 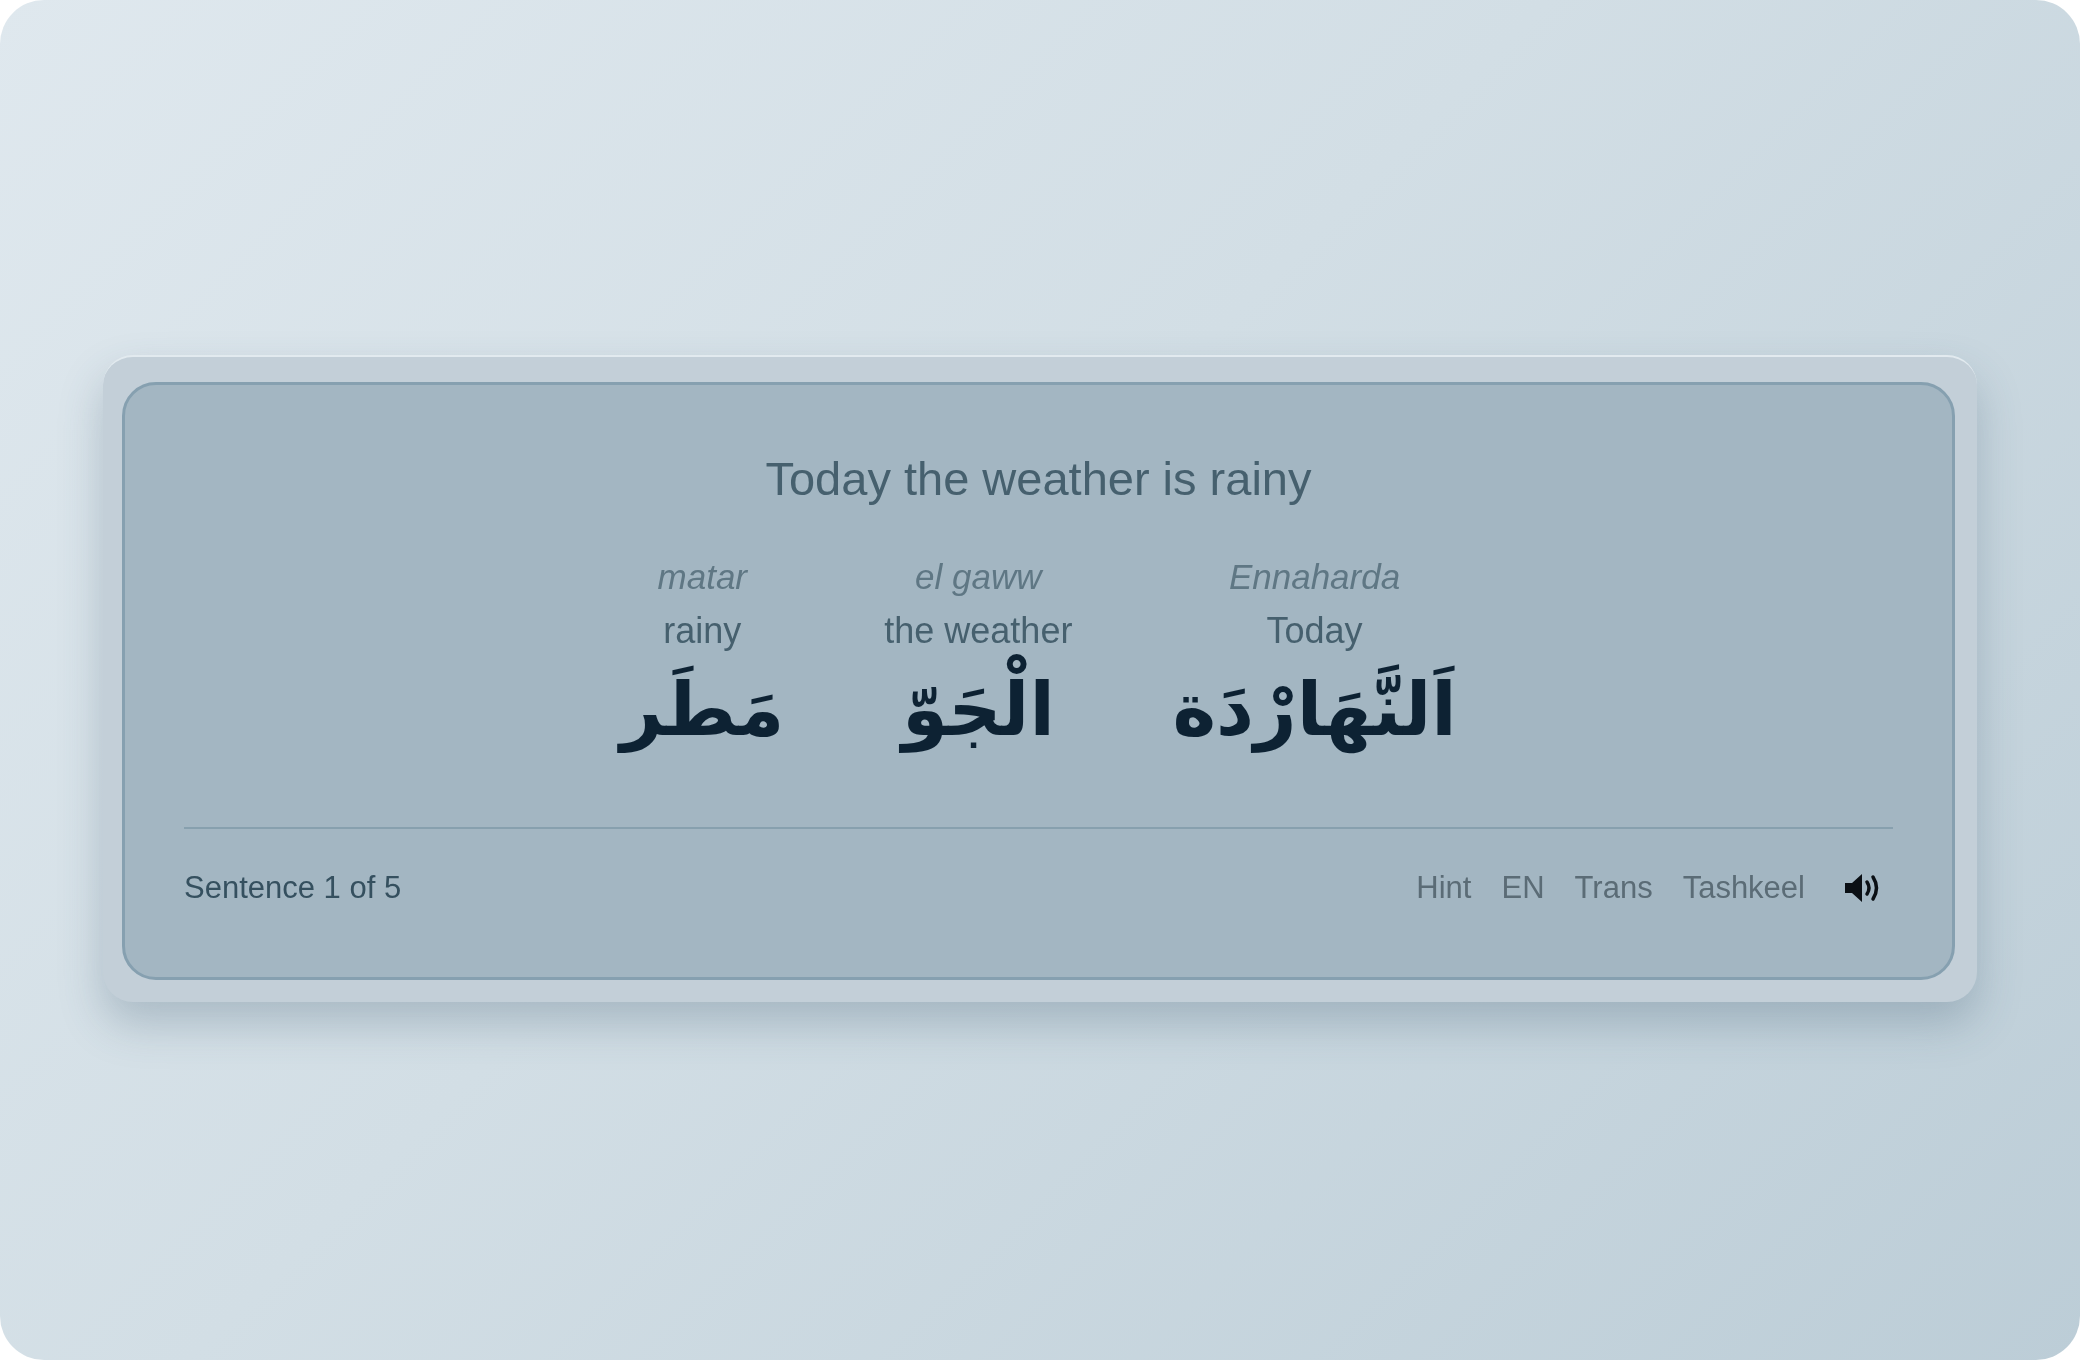 I want to click on gloss-text: the weather, so click(x=978, y=630).